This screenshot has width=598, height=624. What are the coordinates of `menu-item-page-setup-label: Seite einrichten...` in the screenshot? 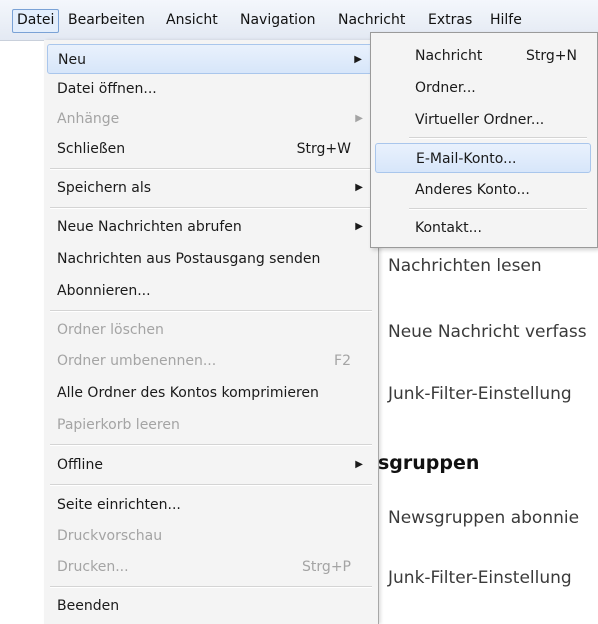 It's located at (119, 505).